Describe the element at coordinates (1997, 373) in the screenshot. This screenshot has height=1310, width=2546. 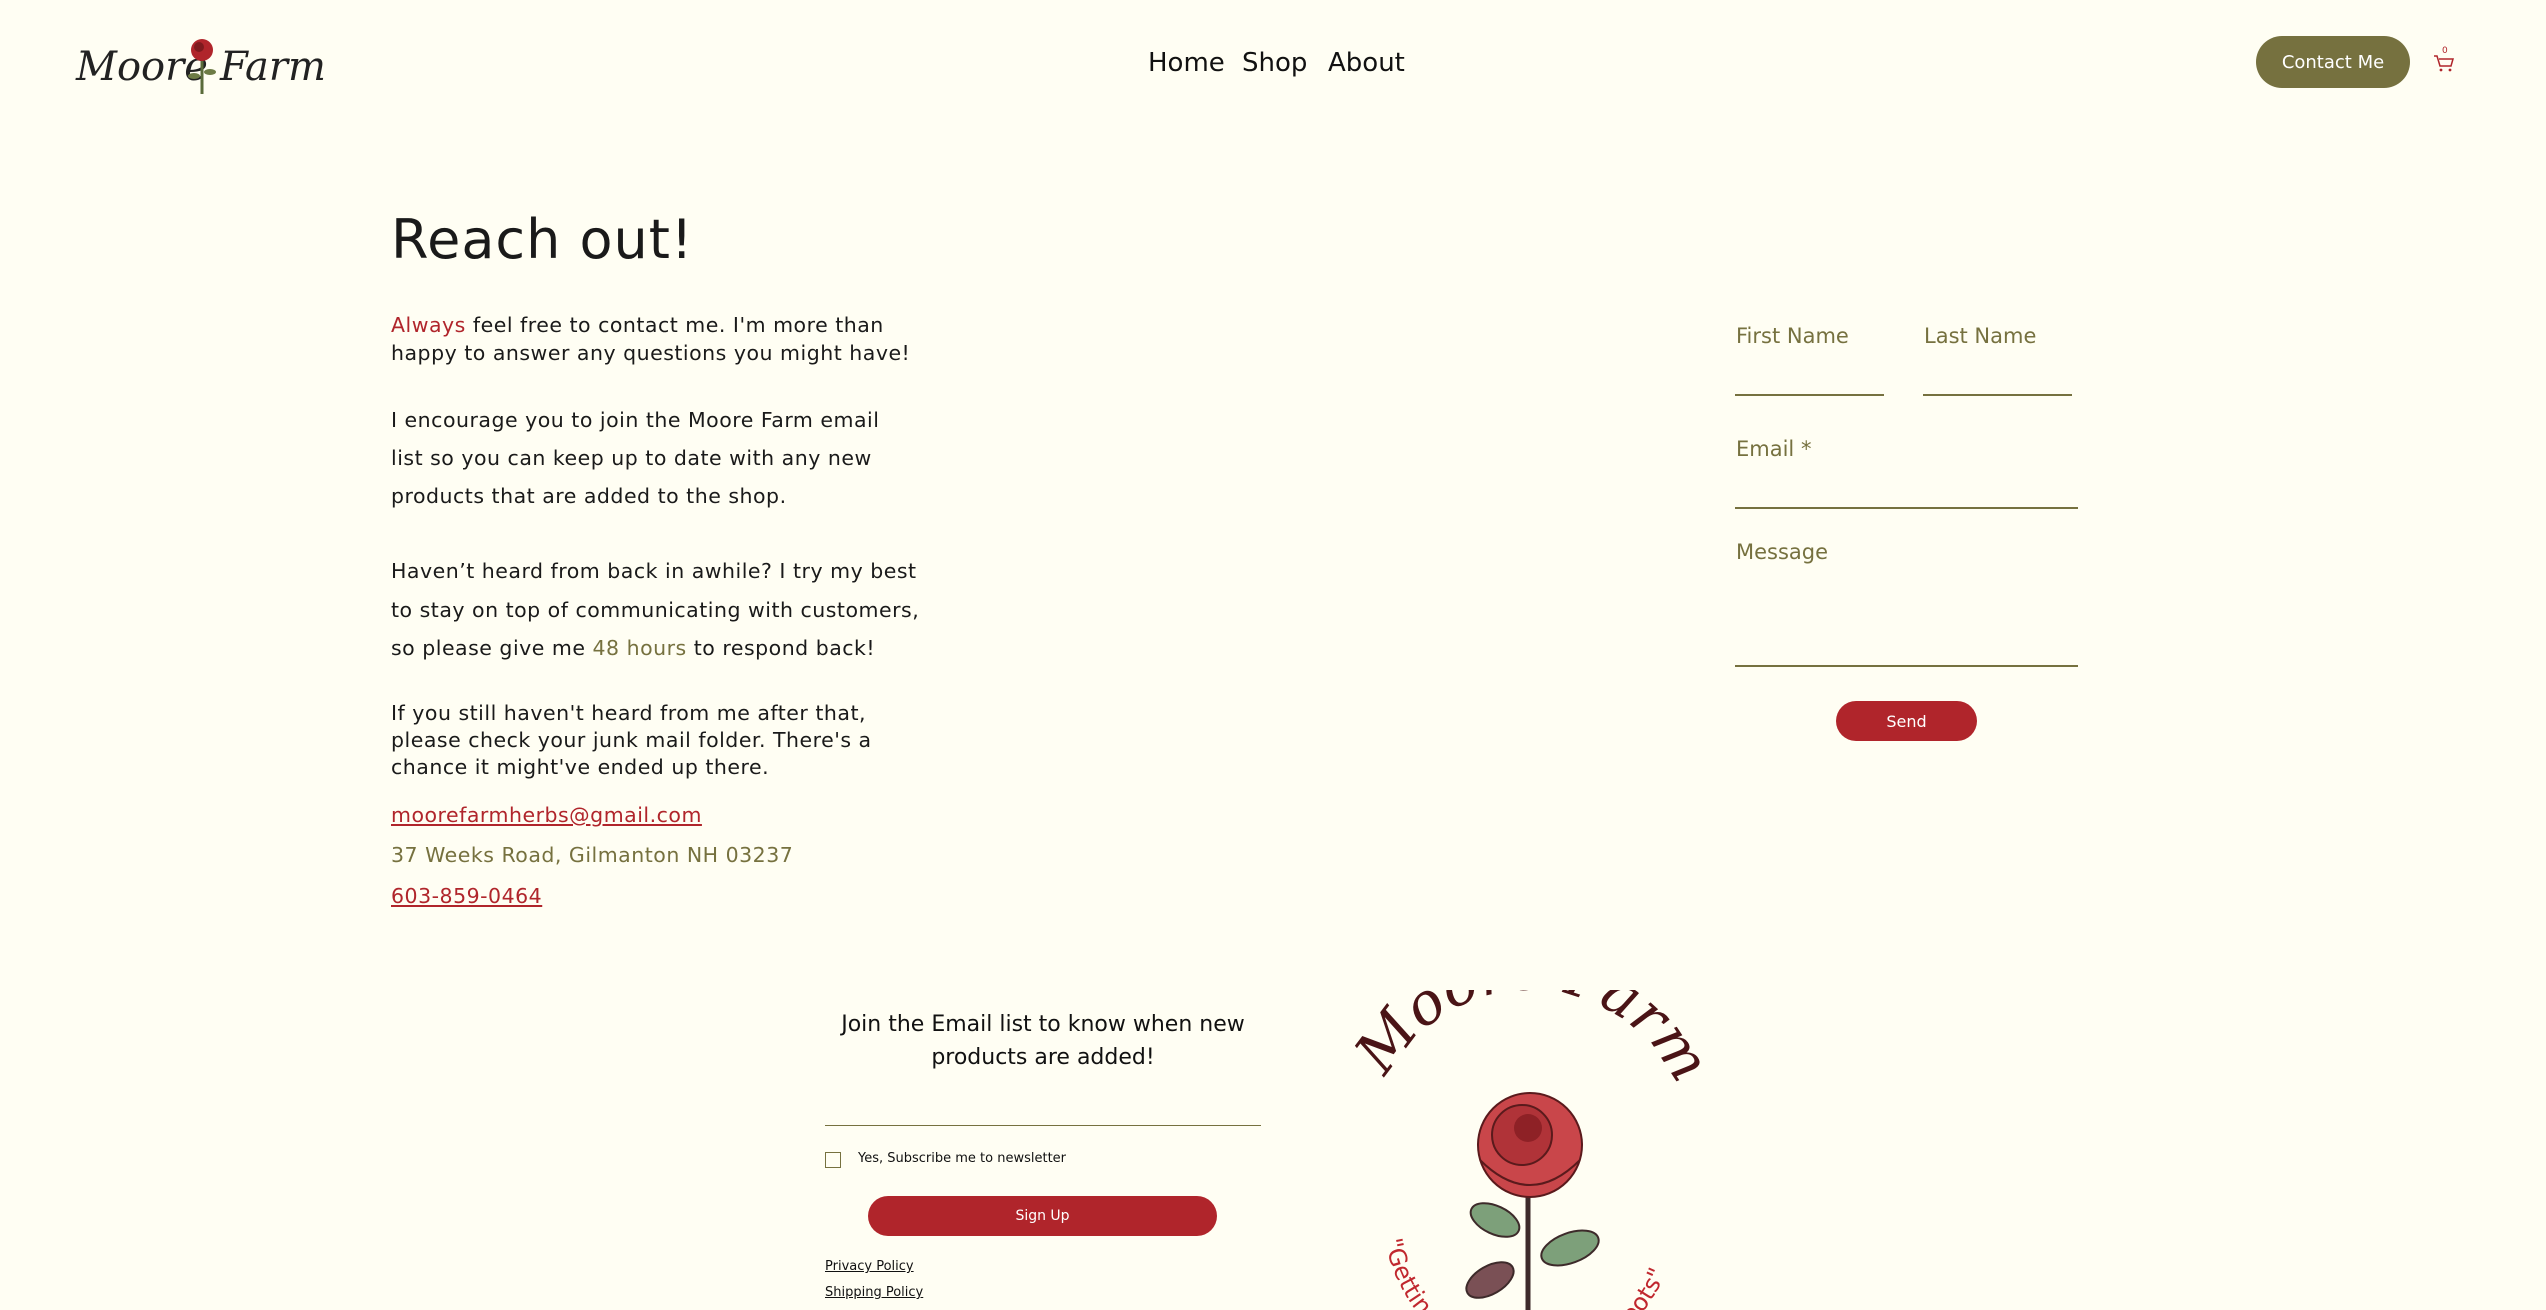
I see `last-name-input` at that location.